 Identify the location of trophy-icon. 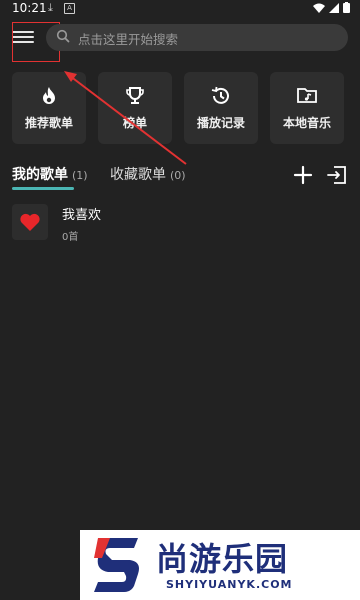
(135, 95).